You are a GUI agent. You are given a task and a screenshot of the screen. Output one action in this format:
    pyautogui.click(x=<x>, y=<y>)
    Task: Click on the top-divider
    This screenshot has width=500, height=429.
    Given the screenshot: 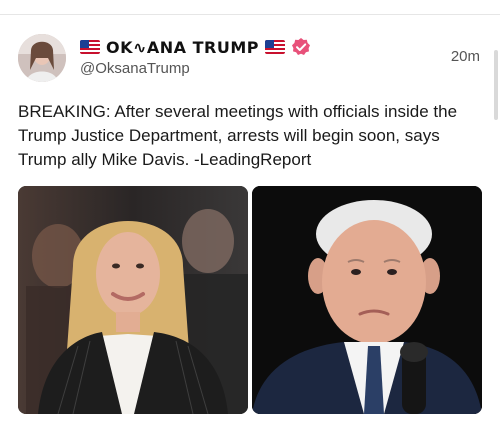 What is the action you would take?
    pyautogui.click(x=250, y=14)
    